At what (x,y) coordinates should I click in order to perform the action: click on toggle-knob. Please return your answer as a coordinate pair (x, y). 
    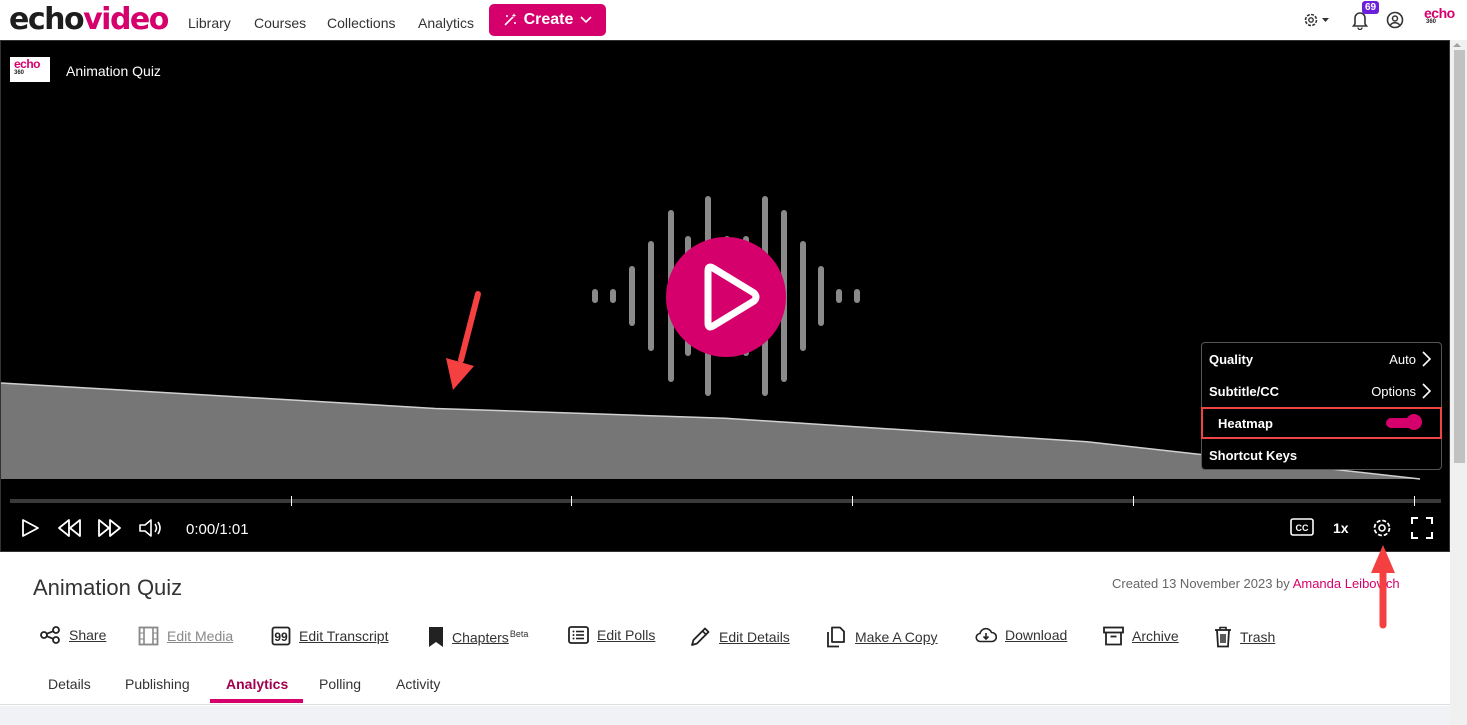
    Looking at the image, I should click on (1414, 422).